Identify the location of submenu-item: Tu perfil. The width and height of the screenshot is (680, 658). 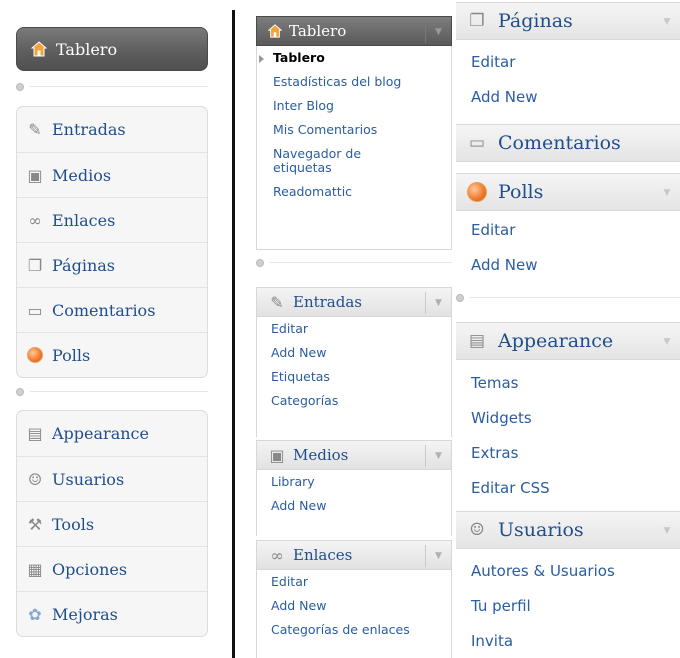
(568, 605).